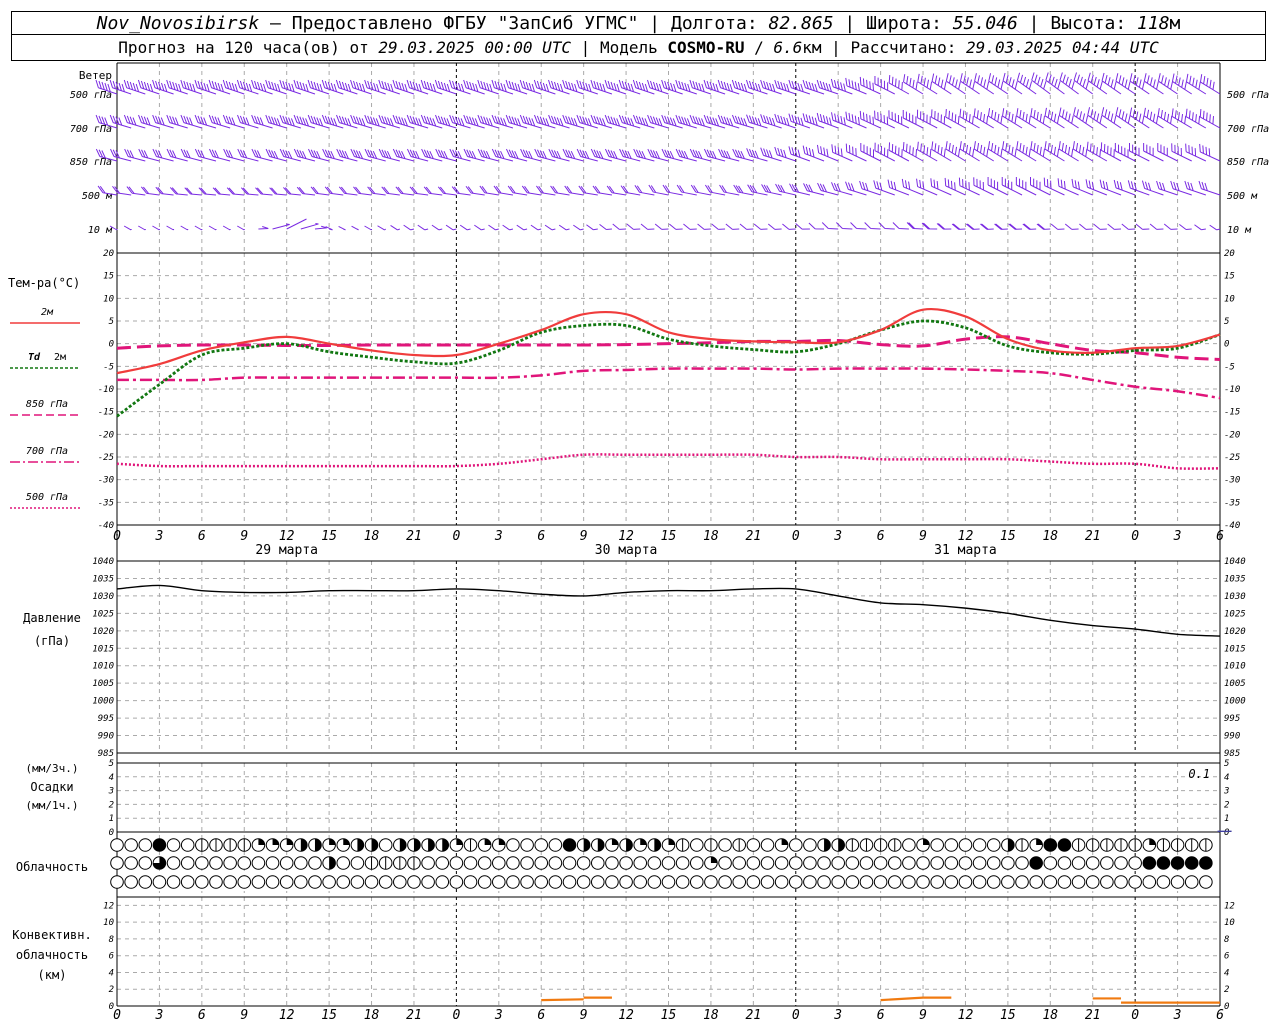  What do you see at coordinates (1226, 833) in the screenshot?
I see `precip-tick-right: 0` at bounding box center [1226, 833].